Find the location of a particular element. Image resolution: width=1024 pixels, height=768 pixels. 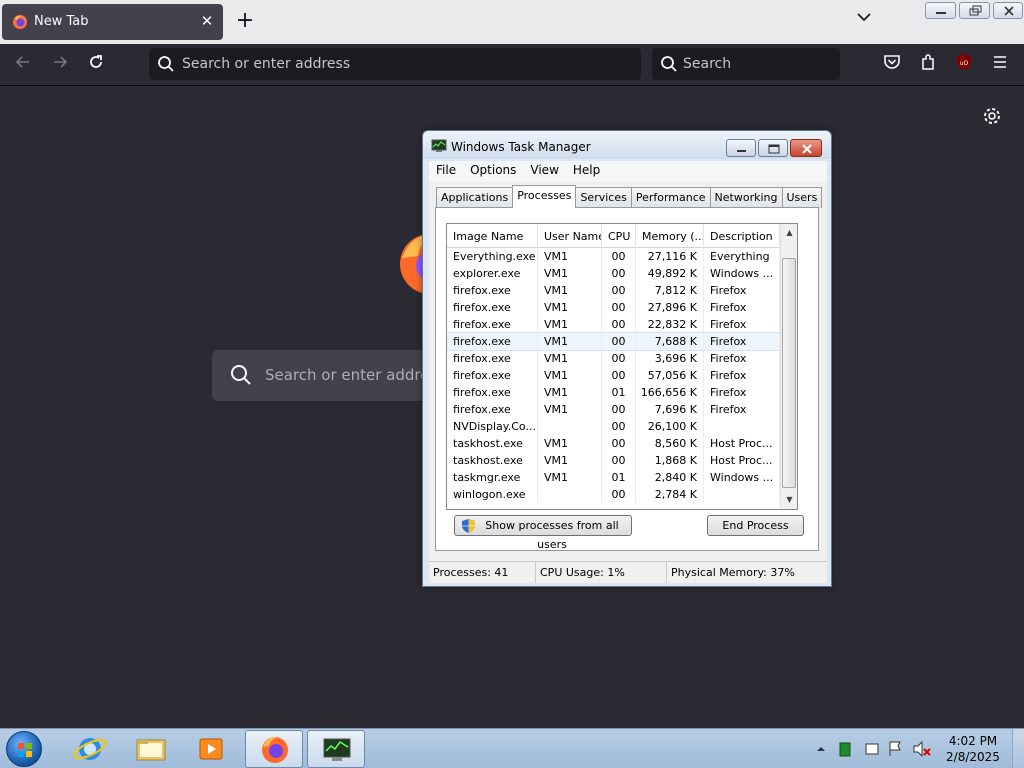

table-row: firefox.exe VM1 00 7,688 K Firefox is located at coordinates (614, 341).